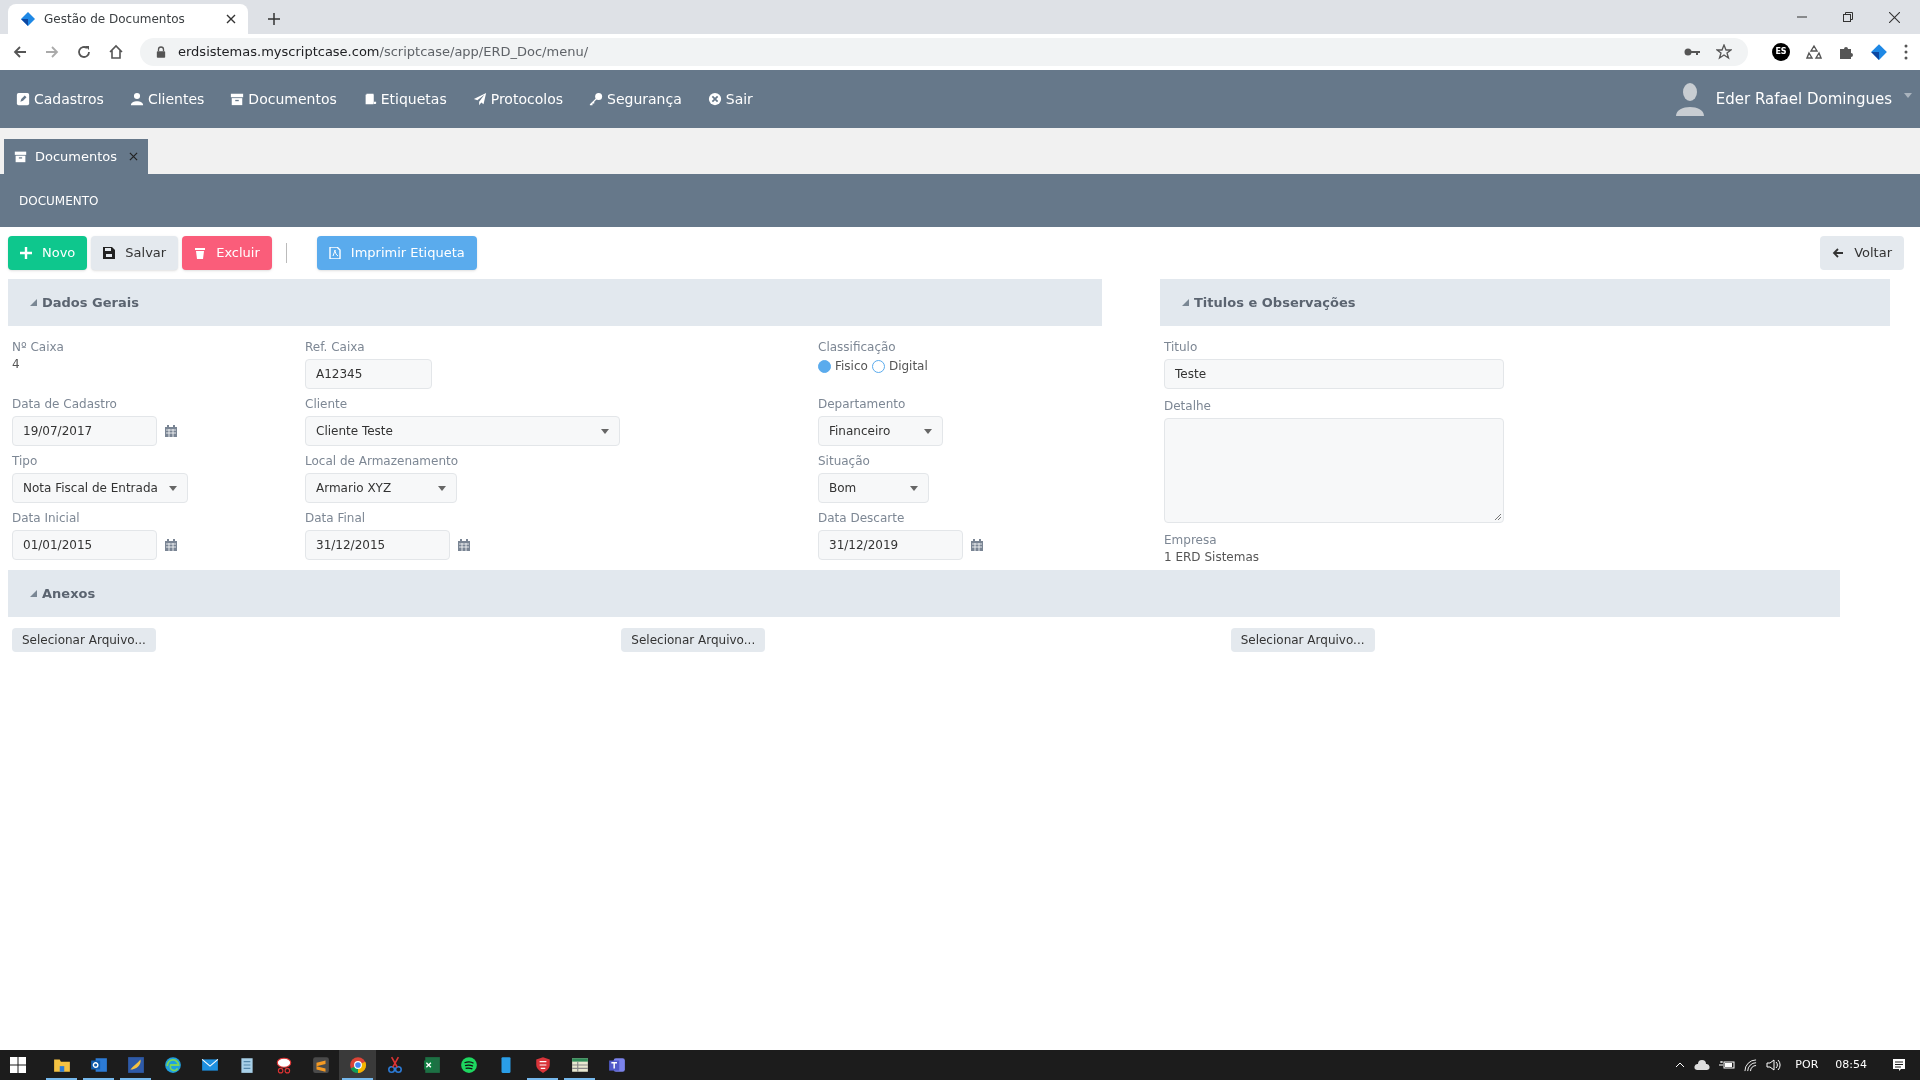 Image resolution: width=1920 pixels, height=1080 pixels. I want to click on menu-item: Segurança, so click(635, 99).